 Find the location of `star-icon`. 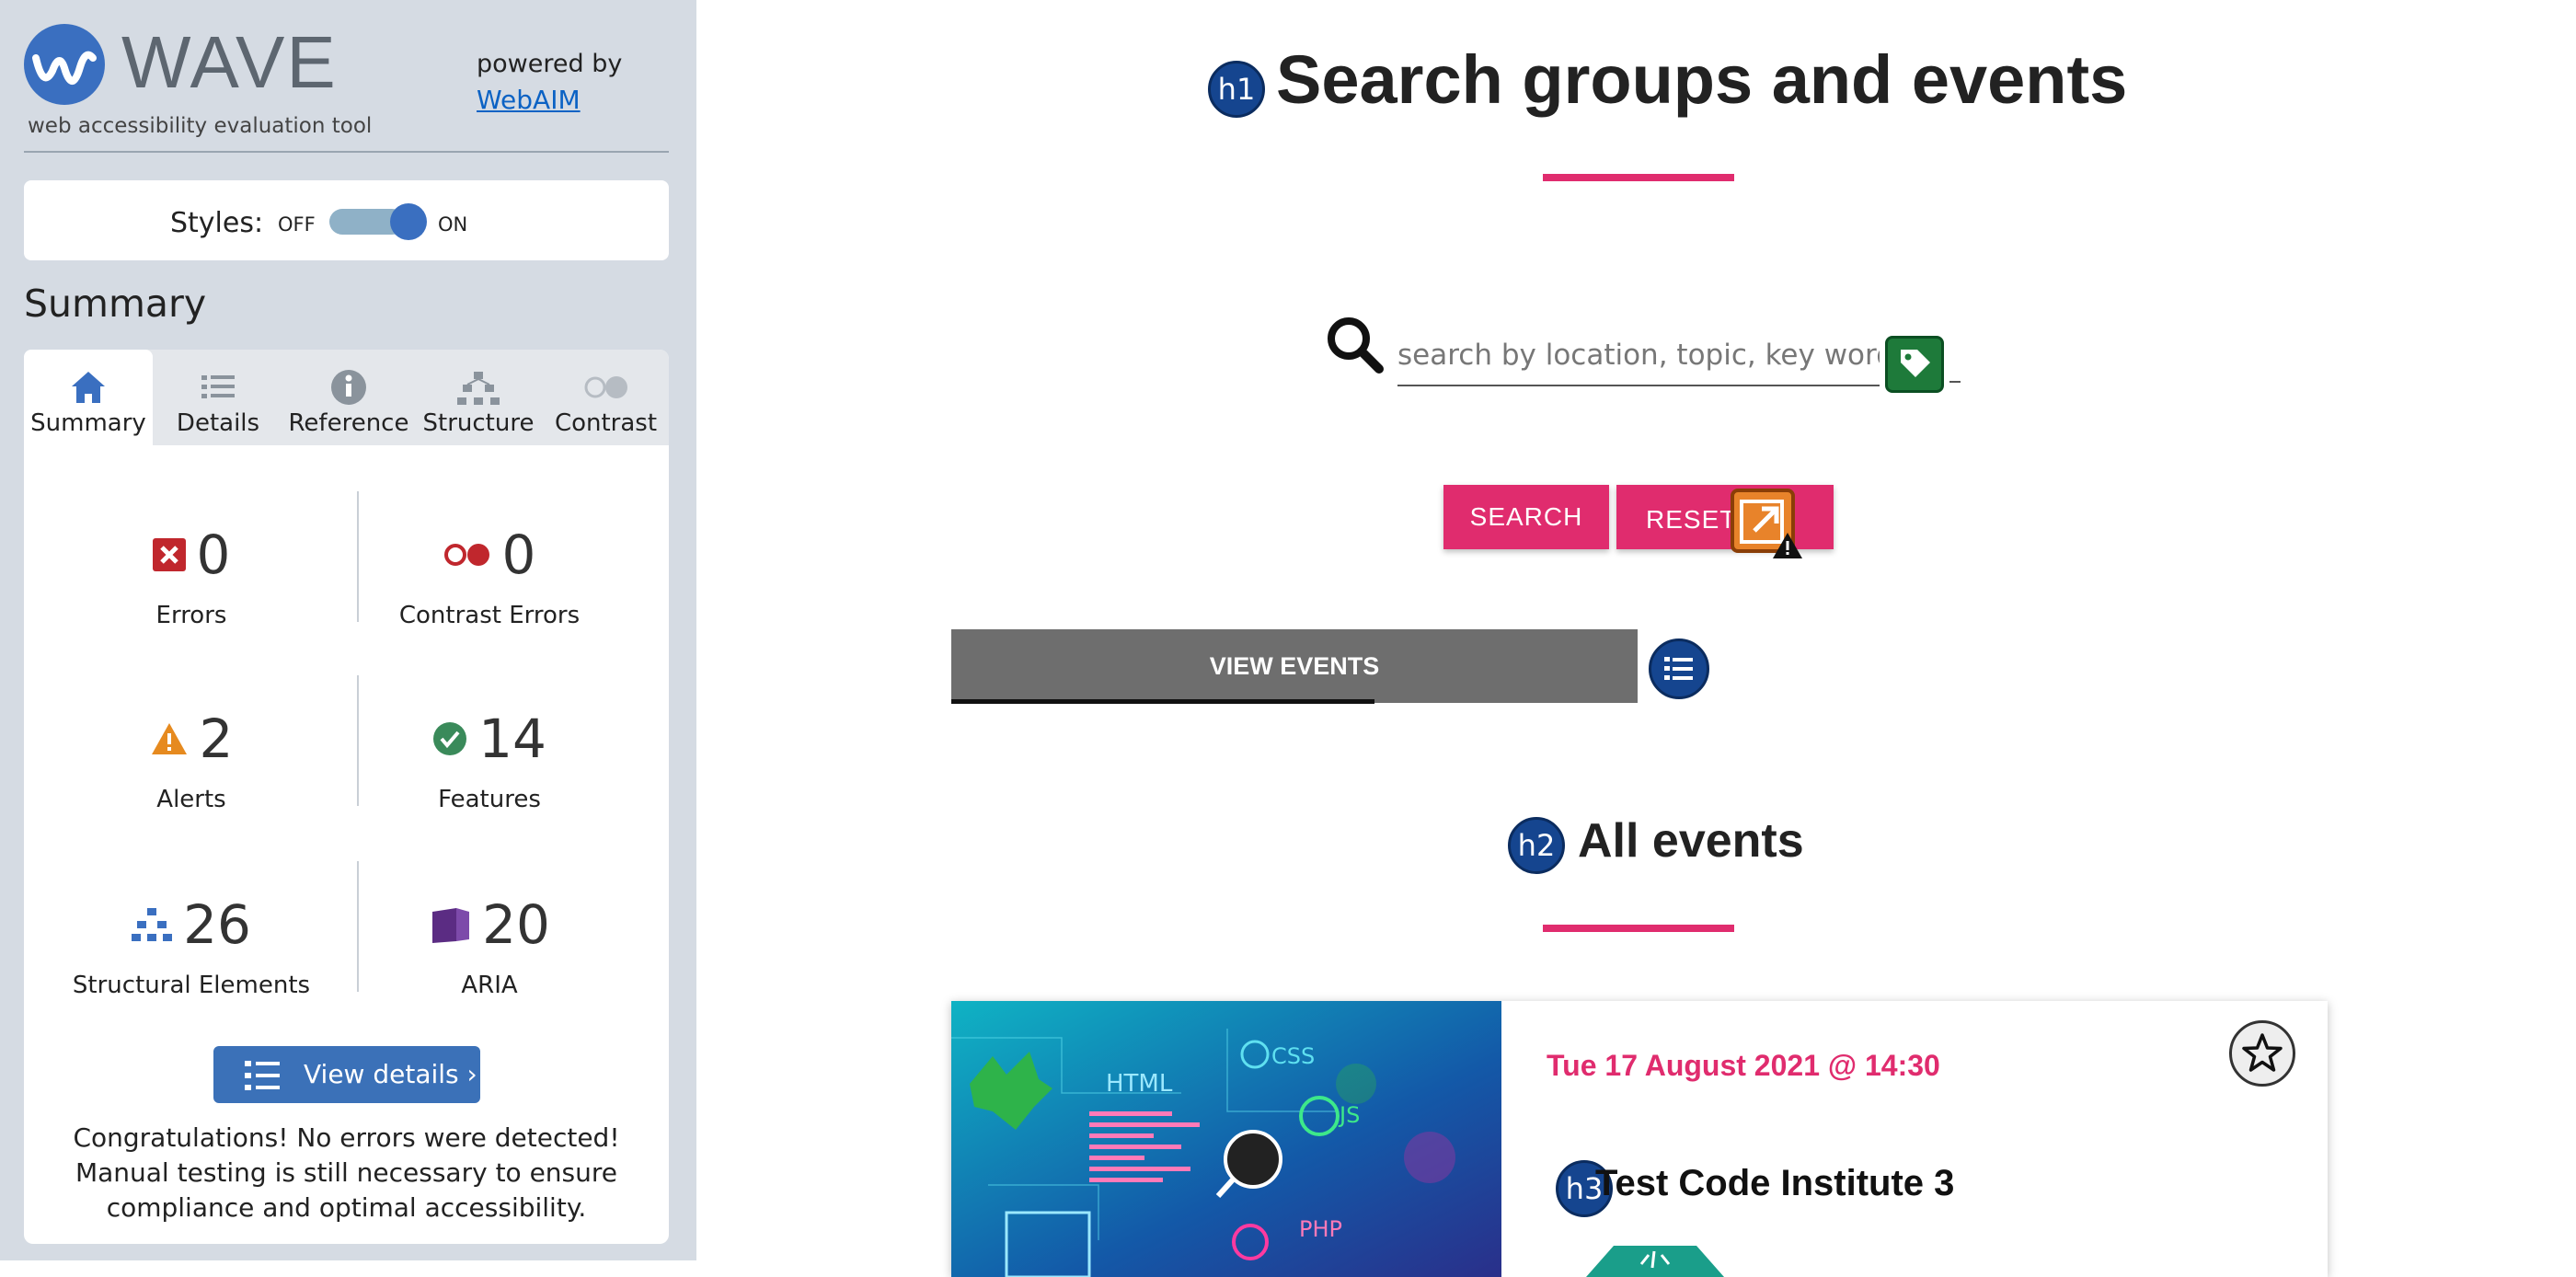

star-icon is located at coordinates (2262, 1052).